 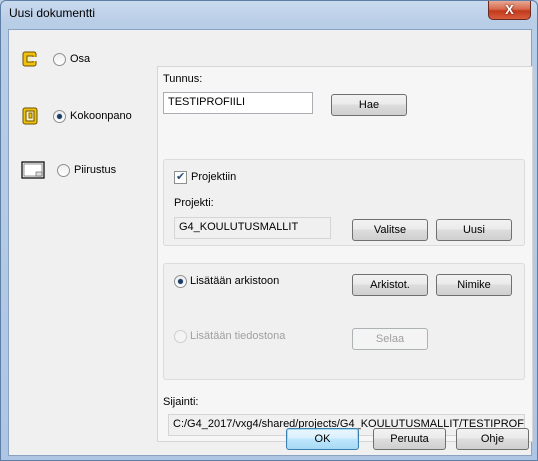 I want to click on arkistoon-radio, so click(x=180, y=281).